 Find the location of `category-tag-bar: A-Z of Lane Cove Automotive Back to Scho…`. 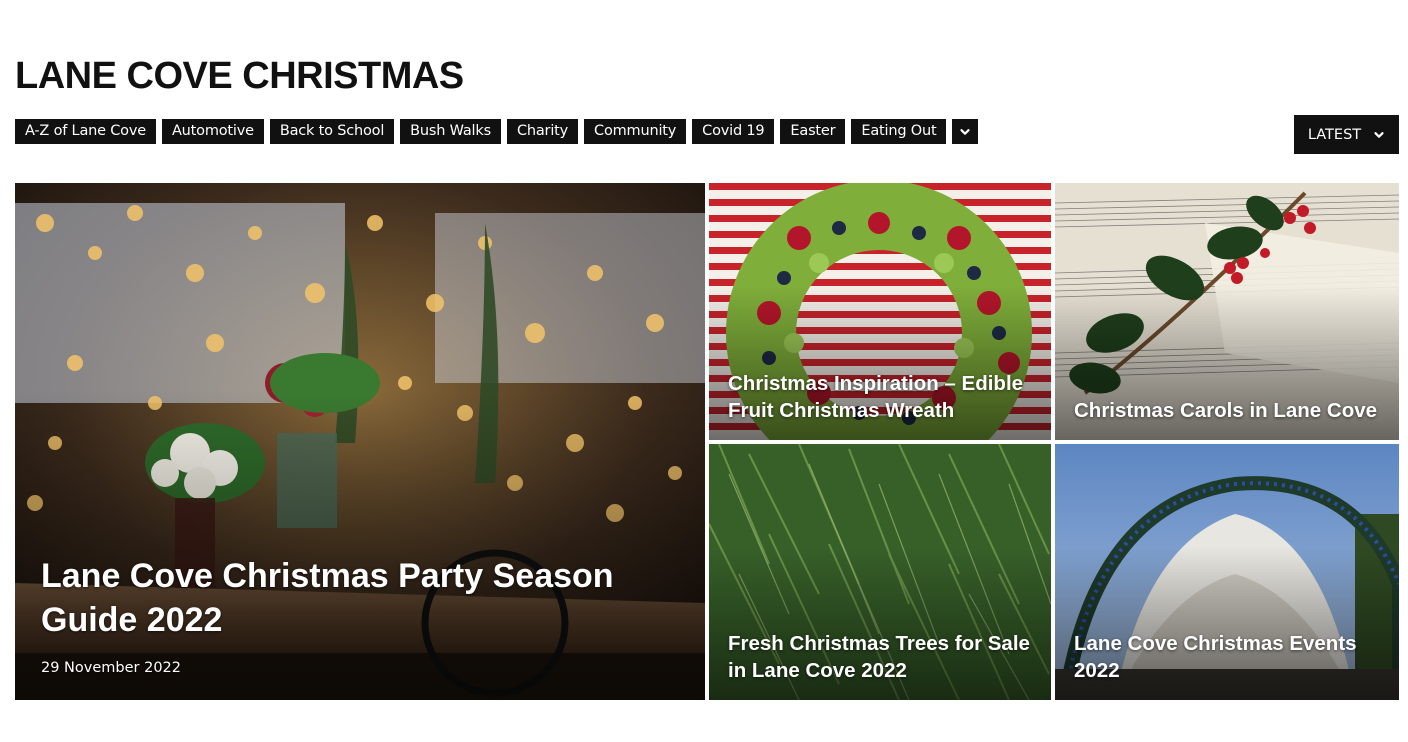

category-tag-bar: A-Z of Lane Cove Automotive Back to Scho… is located at coordinates (497, 131).